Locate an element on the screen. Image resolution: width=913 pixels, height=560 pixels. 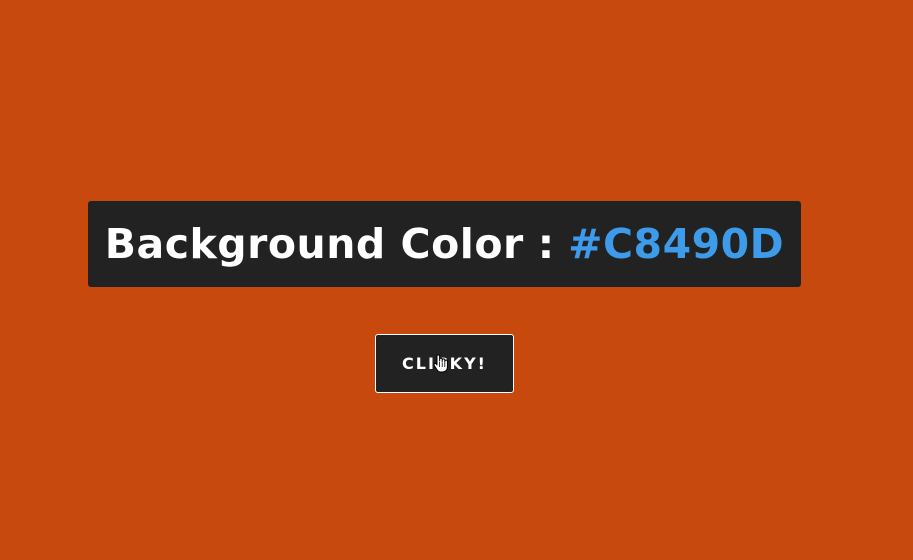
background-color-value: #C8490D is located at coordinates (676, 244).